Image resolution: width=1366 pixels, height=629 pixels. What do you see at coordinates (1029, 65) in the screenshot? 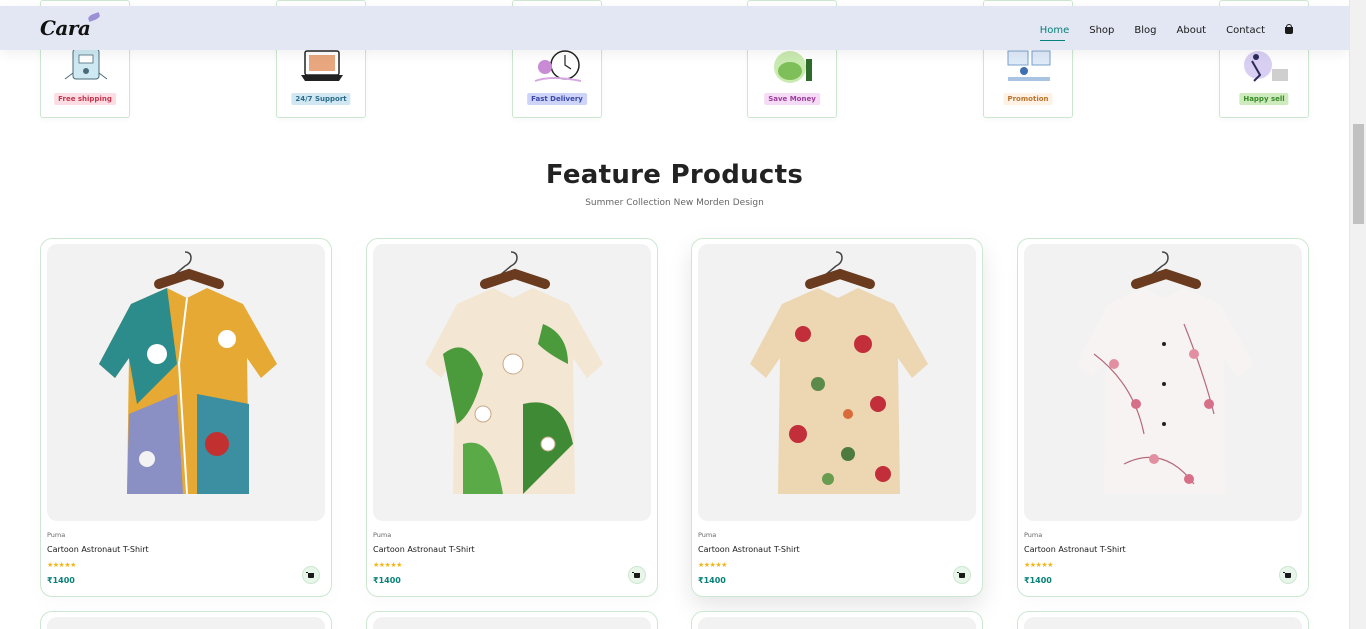
I see `promotion-illustration` at bounding box center [1029, 65].